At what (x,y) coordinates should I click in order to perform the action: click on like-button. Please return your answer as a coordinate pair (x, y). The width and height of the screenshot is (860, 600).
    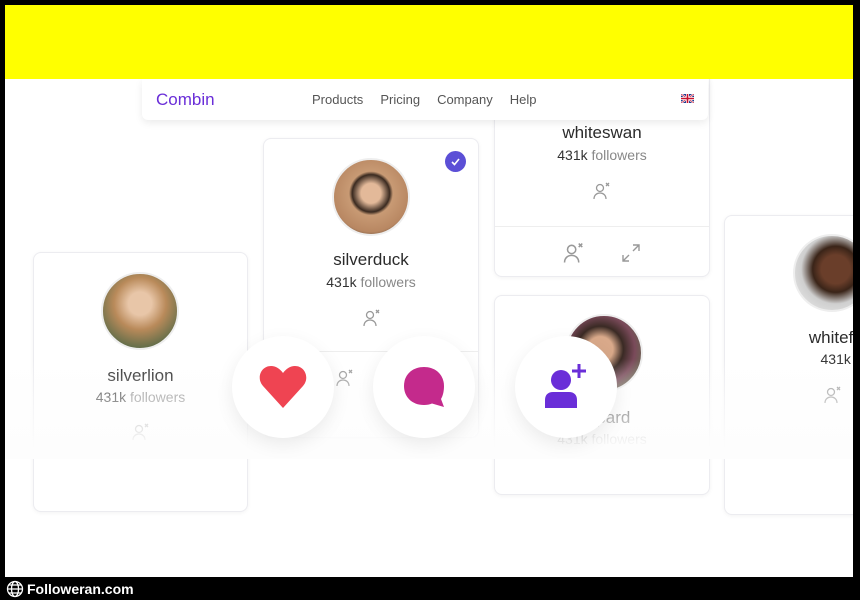
    Looking at the image, I should click on (283, 387).